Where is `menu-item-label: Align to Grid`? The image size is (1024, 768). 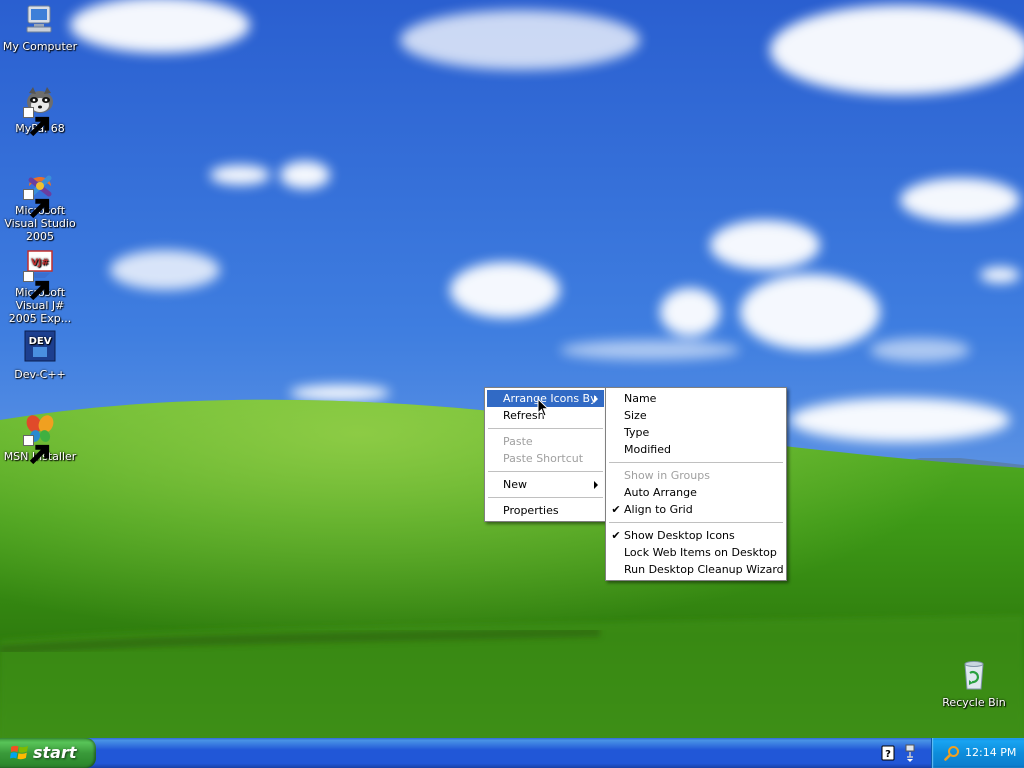
menu-item-label: Align to Grid is located at coordinates (658, 509).